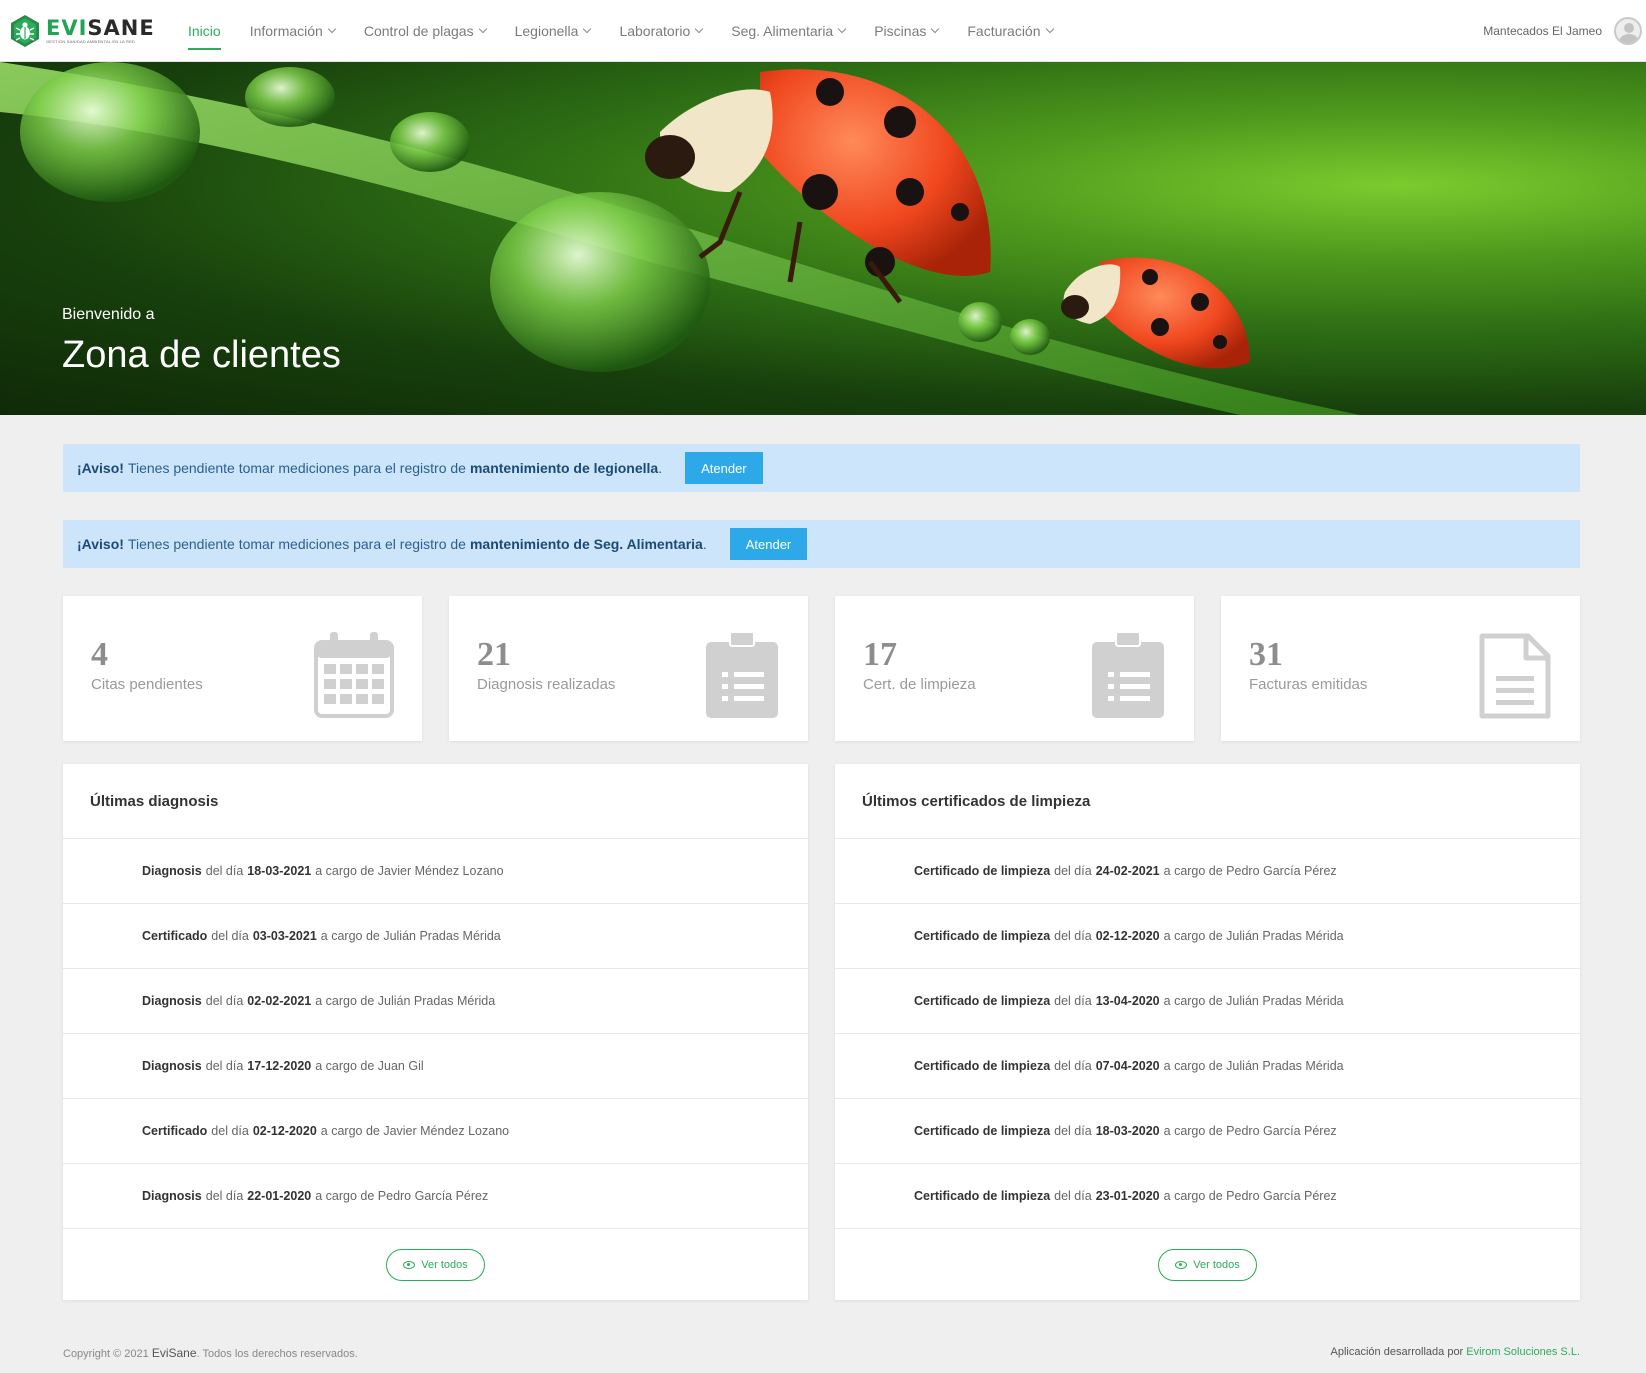 The height and width of the screenshot is (1373, 1646). I want to click on avatar, so click(1628, 31).